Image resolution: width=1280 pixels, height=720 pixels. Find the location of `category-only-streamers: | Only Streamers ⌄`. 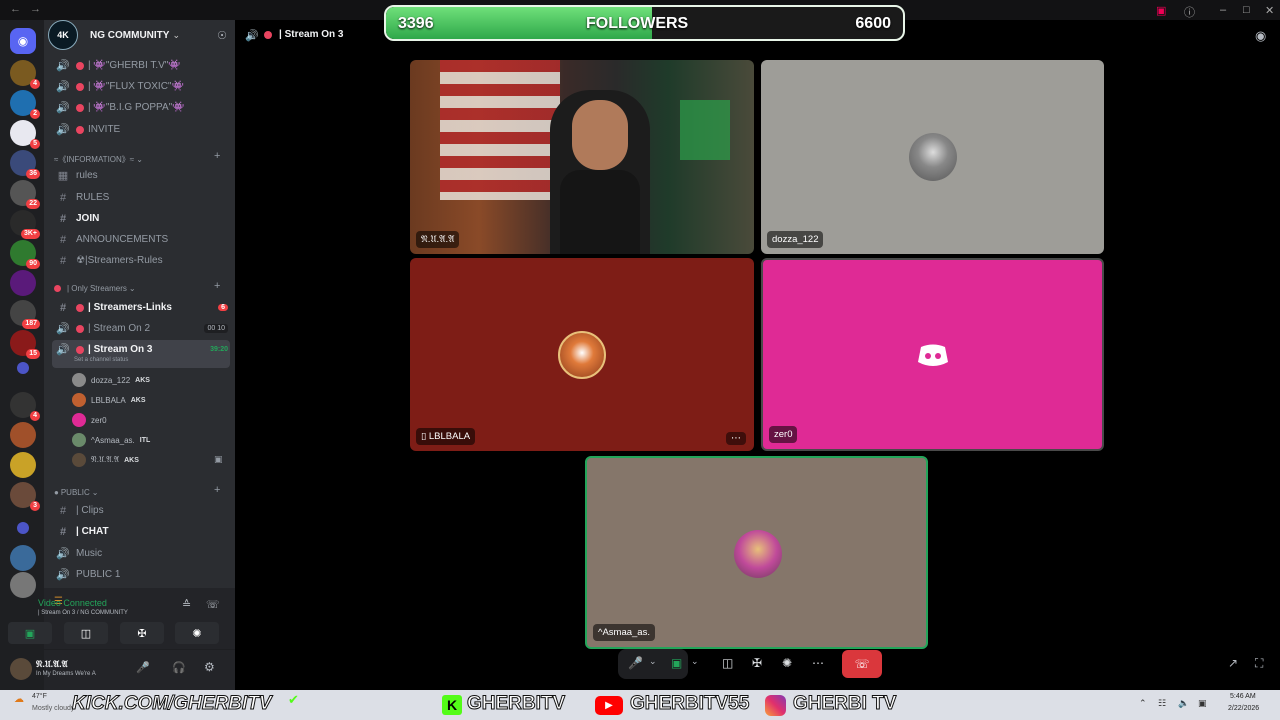

category-only-streamers: | Only Streamers ⌄ is located at coordinates (95, 288).